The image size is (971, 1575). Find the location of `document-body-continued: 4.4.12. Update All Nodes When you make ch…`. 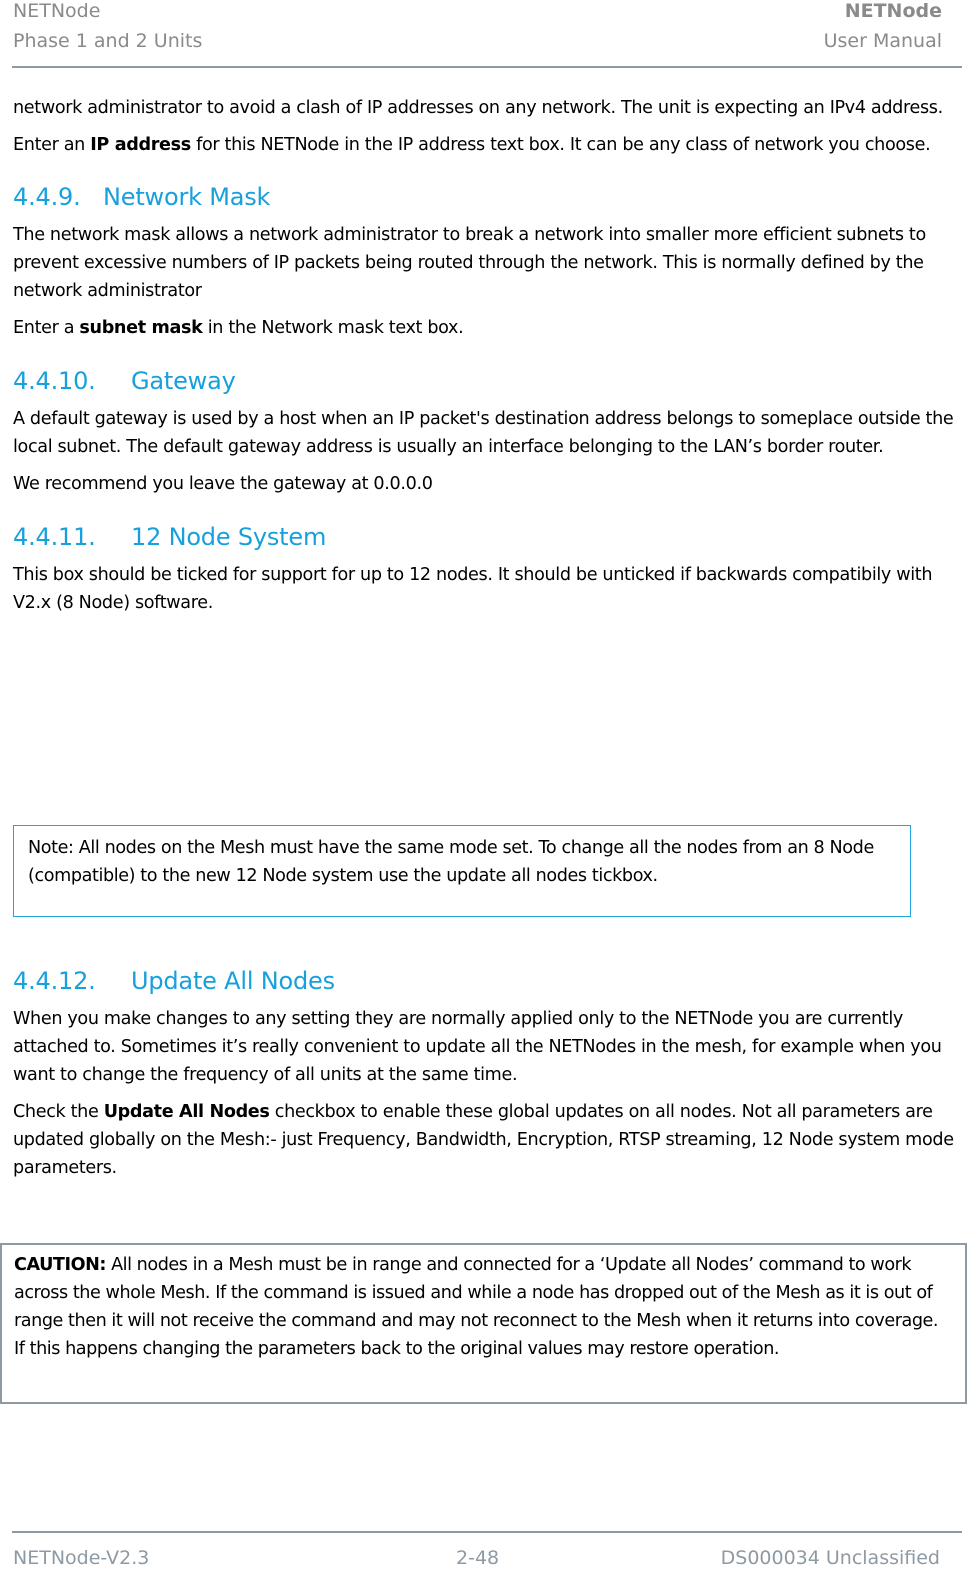

document-body-continued: 4.4.12. Update All Nodes When you make ch… is located at coordinates (488, 1073).